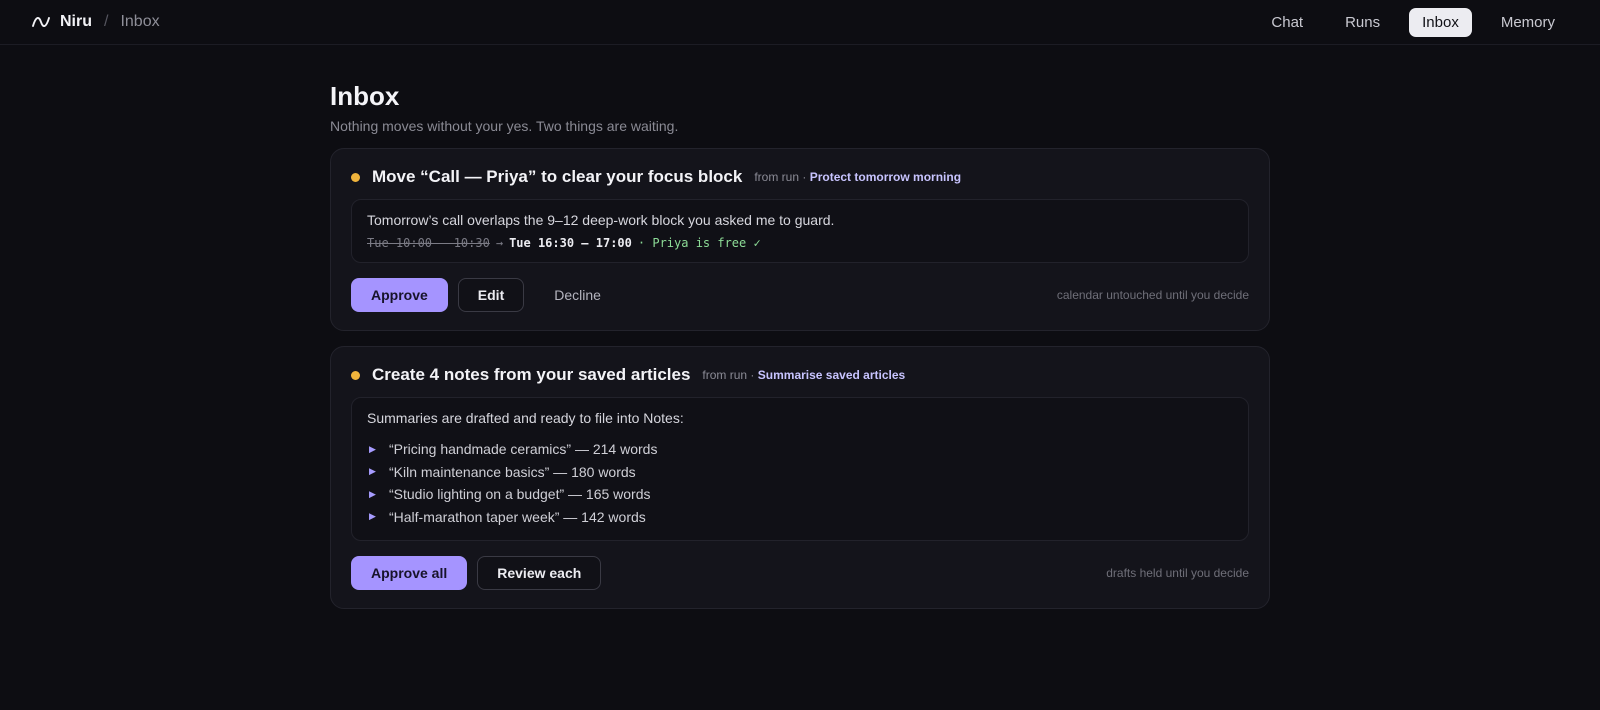 The height and width of the screenshot is (710, 1600). What do you see at coordinates (41, 22) in the screenshot?
I see `wave-logo-icon` at bounding box center [41, 22].